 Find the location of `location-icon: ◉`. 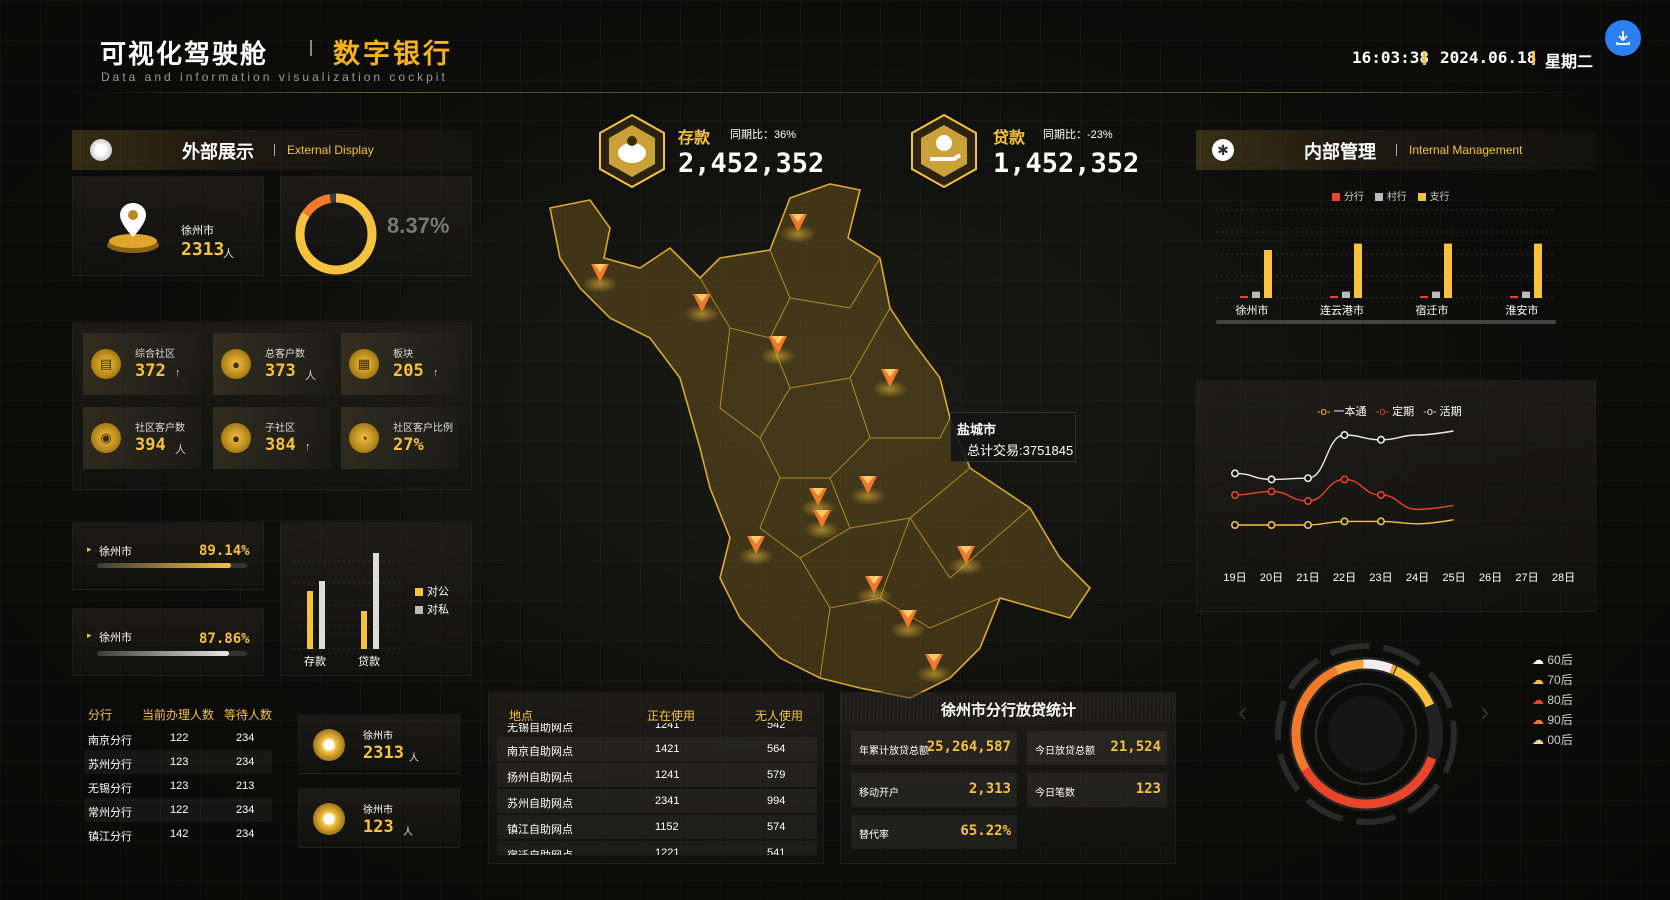

location-icon: ◉ is located at coordinates (106, 438).